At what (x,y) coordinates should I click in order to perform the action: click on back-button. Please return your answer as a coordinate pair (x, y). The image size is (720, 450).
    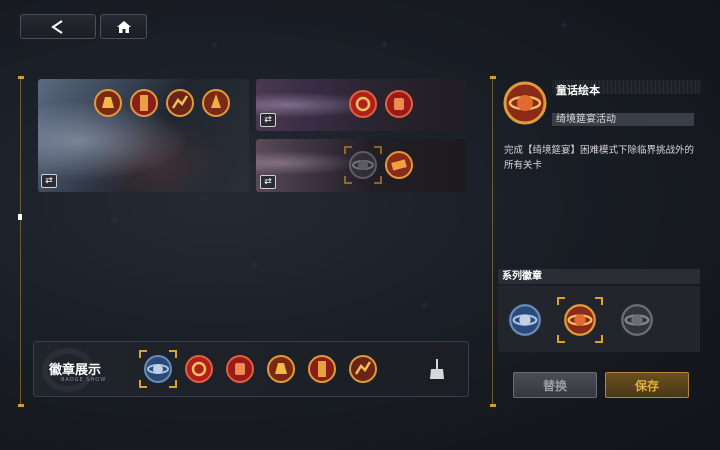
    Looking at the image, I should click on (58, 26).